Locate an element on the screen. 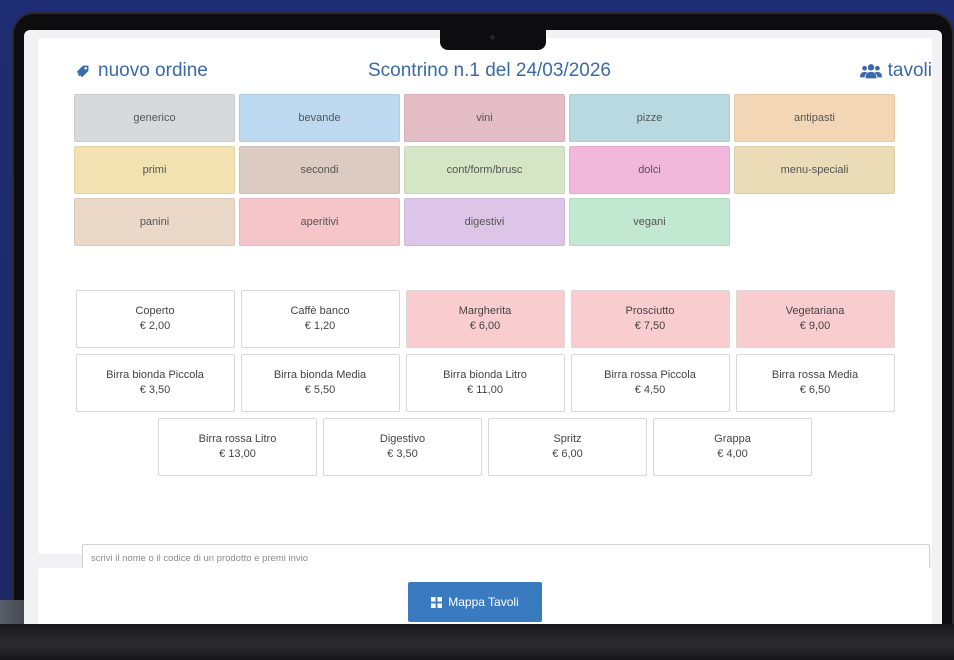  category-button: digestivi is located at coordinates (484, 222).